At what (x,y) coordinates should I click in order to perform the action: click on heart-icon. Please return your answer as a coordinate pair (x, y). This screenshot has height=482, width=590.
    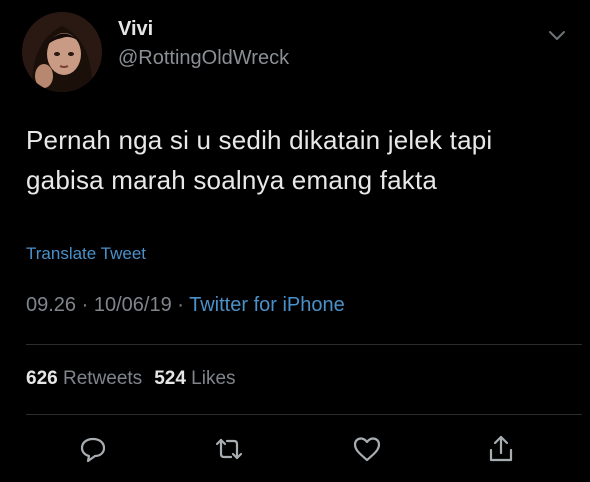
    Looking at the image, I should click on (367, 449).